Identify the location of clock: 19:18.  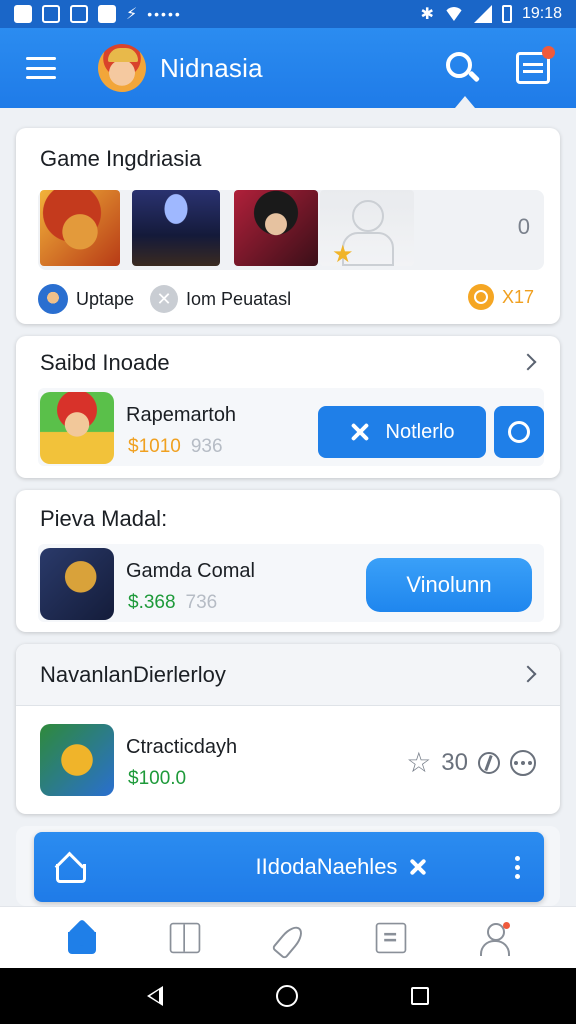
(541, 13).